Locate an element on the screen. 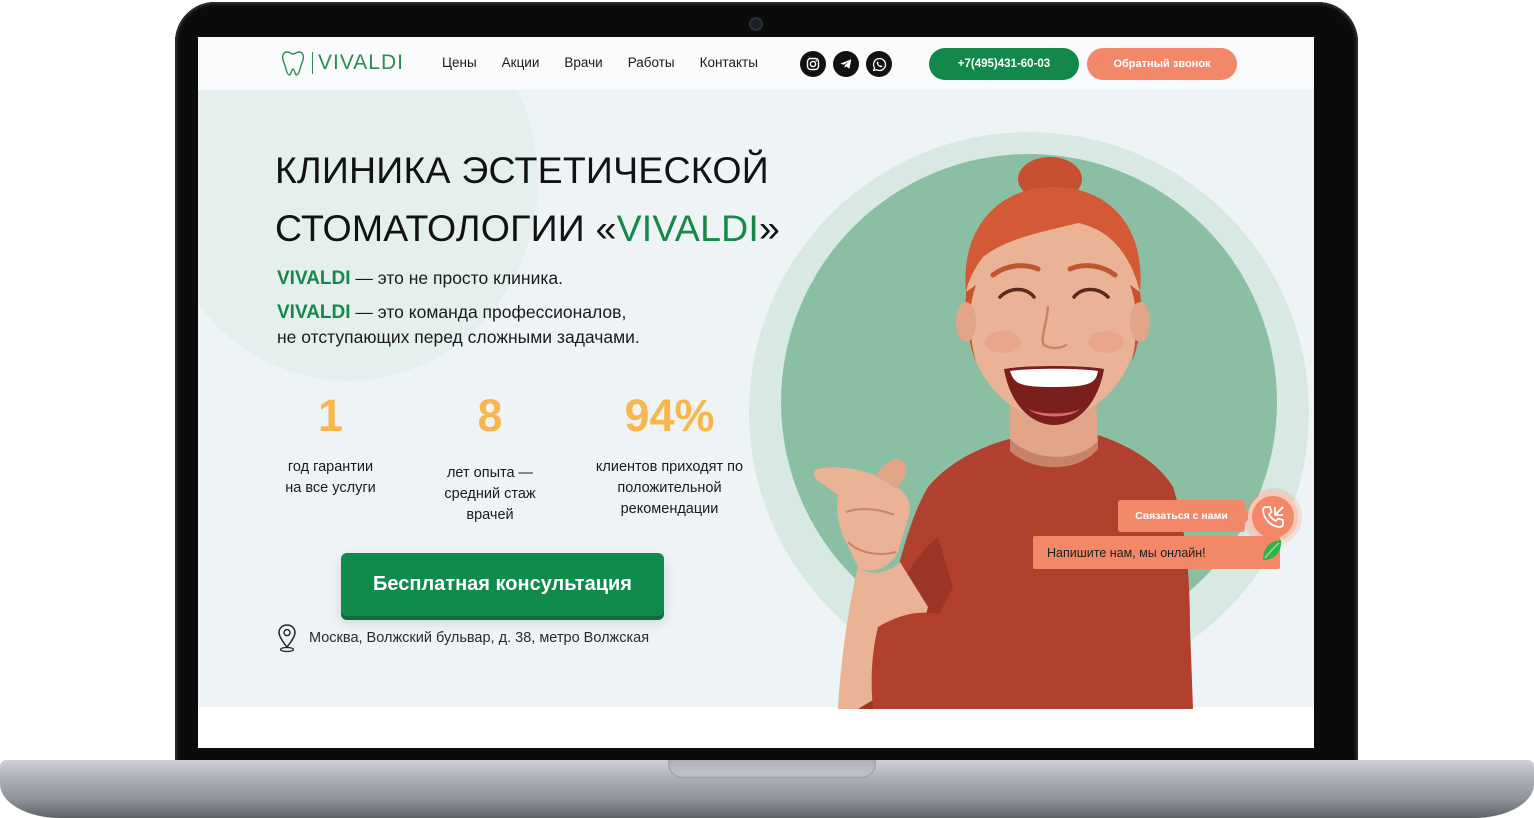  lead-text-2: — это команда профессионалов, is located at coordinates (488, 312).